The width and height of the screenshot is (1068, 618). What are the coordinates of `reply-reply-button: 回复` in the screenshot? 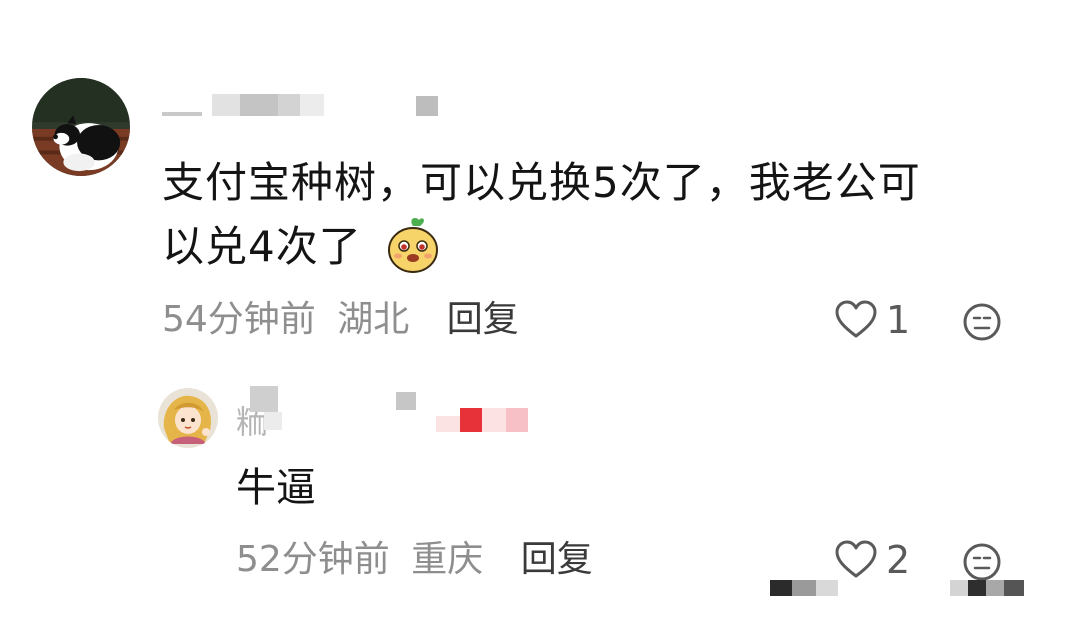 It's located at (557, 559).